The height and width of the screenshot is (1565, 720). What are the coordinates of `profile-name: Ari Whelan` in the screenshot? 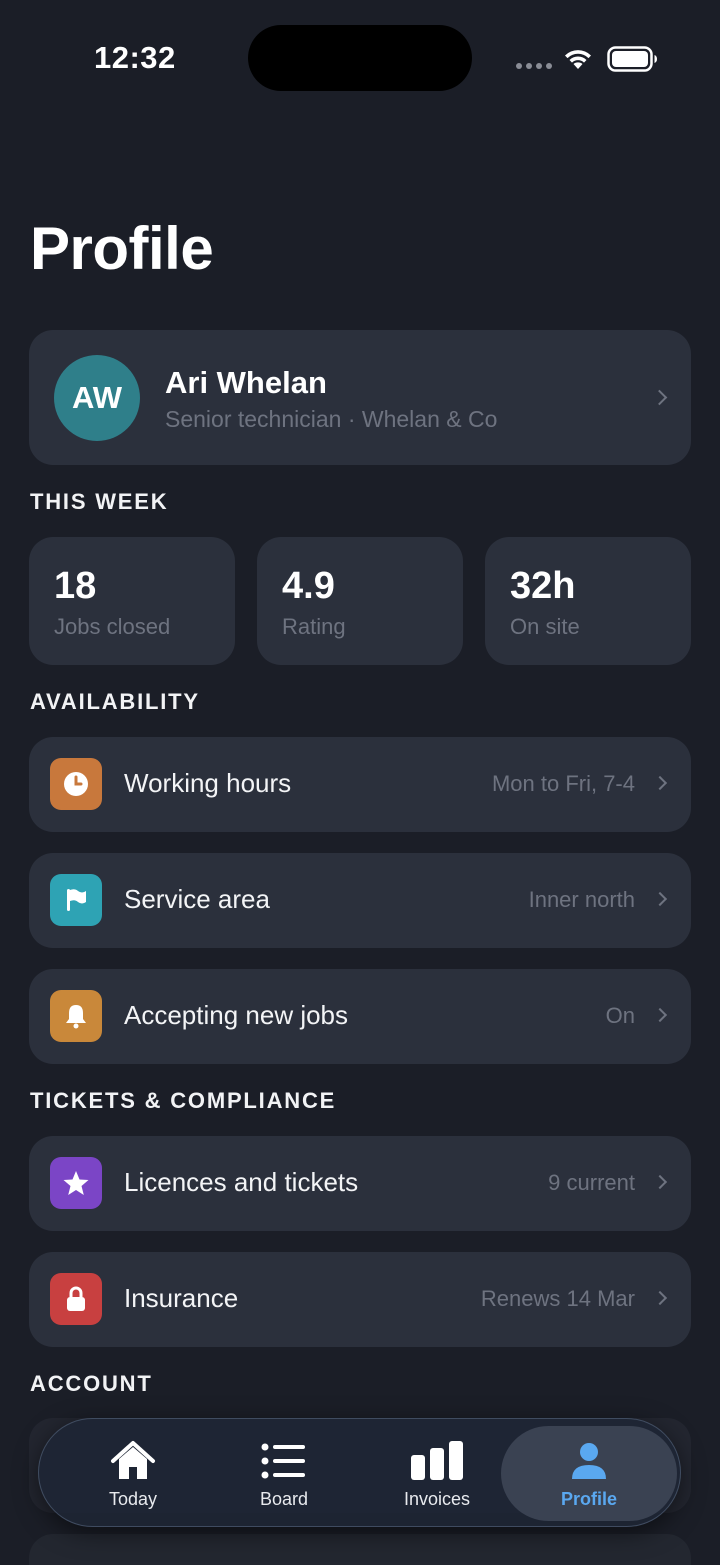 It's located at (246, 382).